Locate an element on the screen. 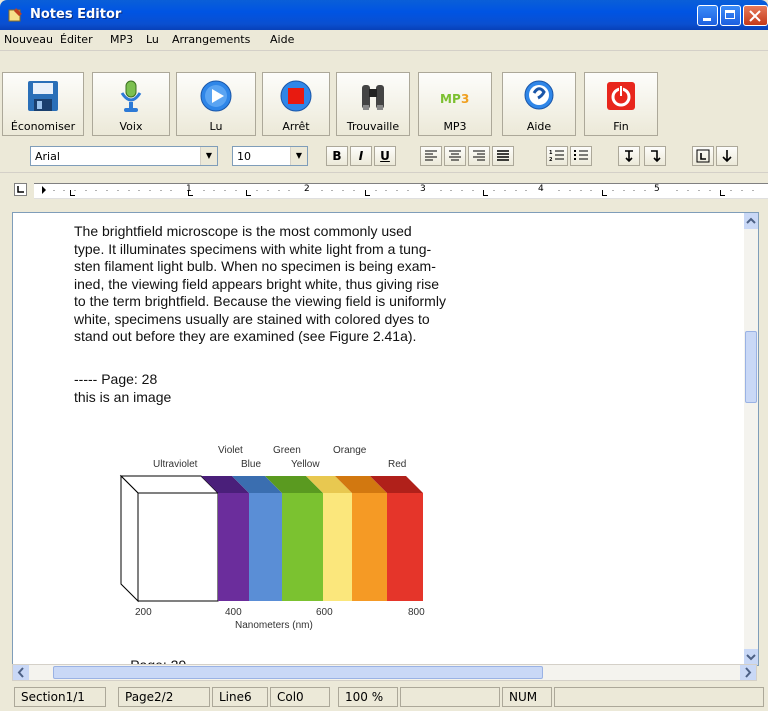 The image size is (768, 711). mp3-icon: MP 3 is located at coordinates (454, 99).